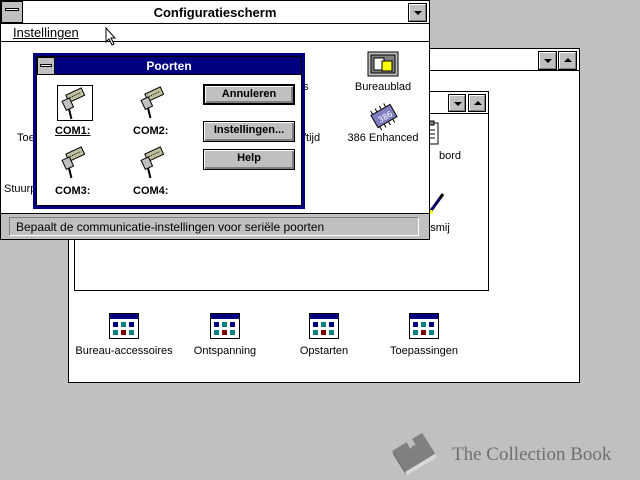 The height and width of the screenshot is (480, 640). Describe the element at coordinates (215, 33) in the screenshot. I see `menu-bar: Instellingen` at that location.